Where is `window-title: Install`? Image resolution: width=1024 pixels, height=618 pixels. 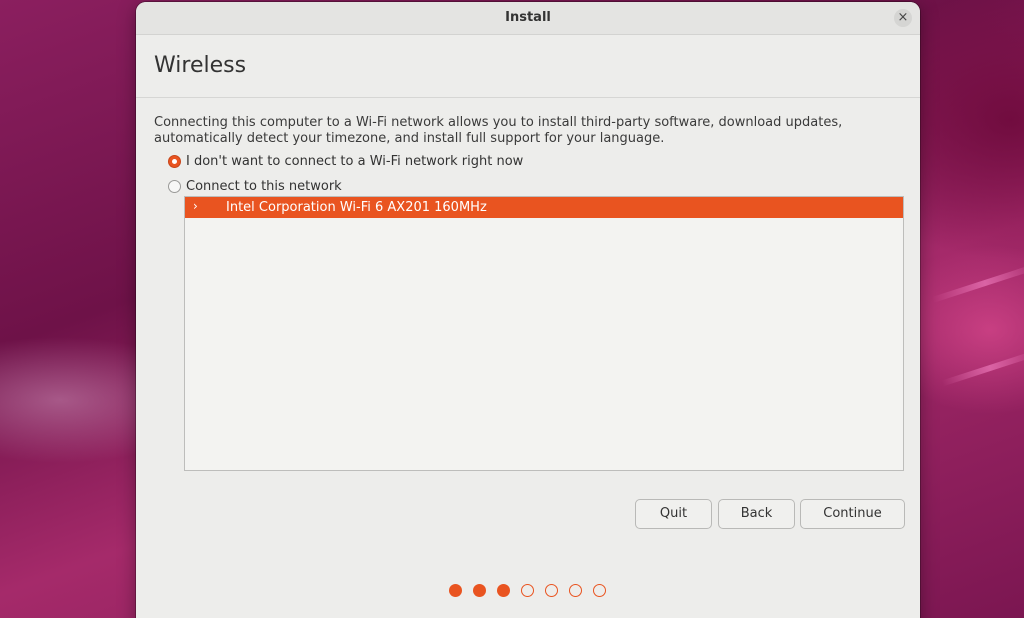 window-title: Install is located at coordinates (528, 17).